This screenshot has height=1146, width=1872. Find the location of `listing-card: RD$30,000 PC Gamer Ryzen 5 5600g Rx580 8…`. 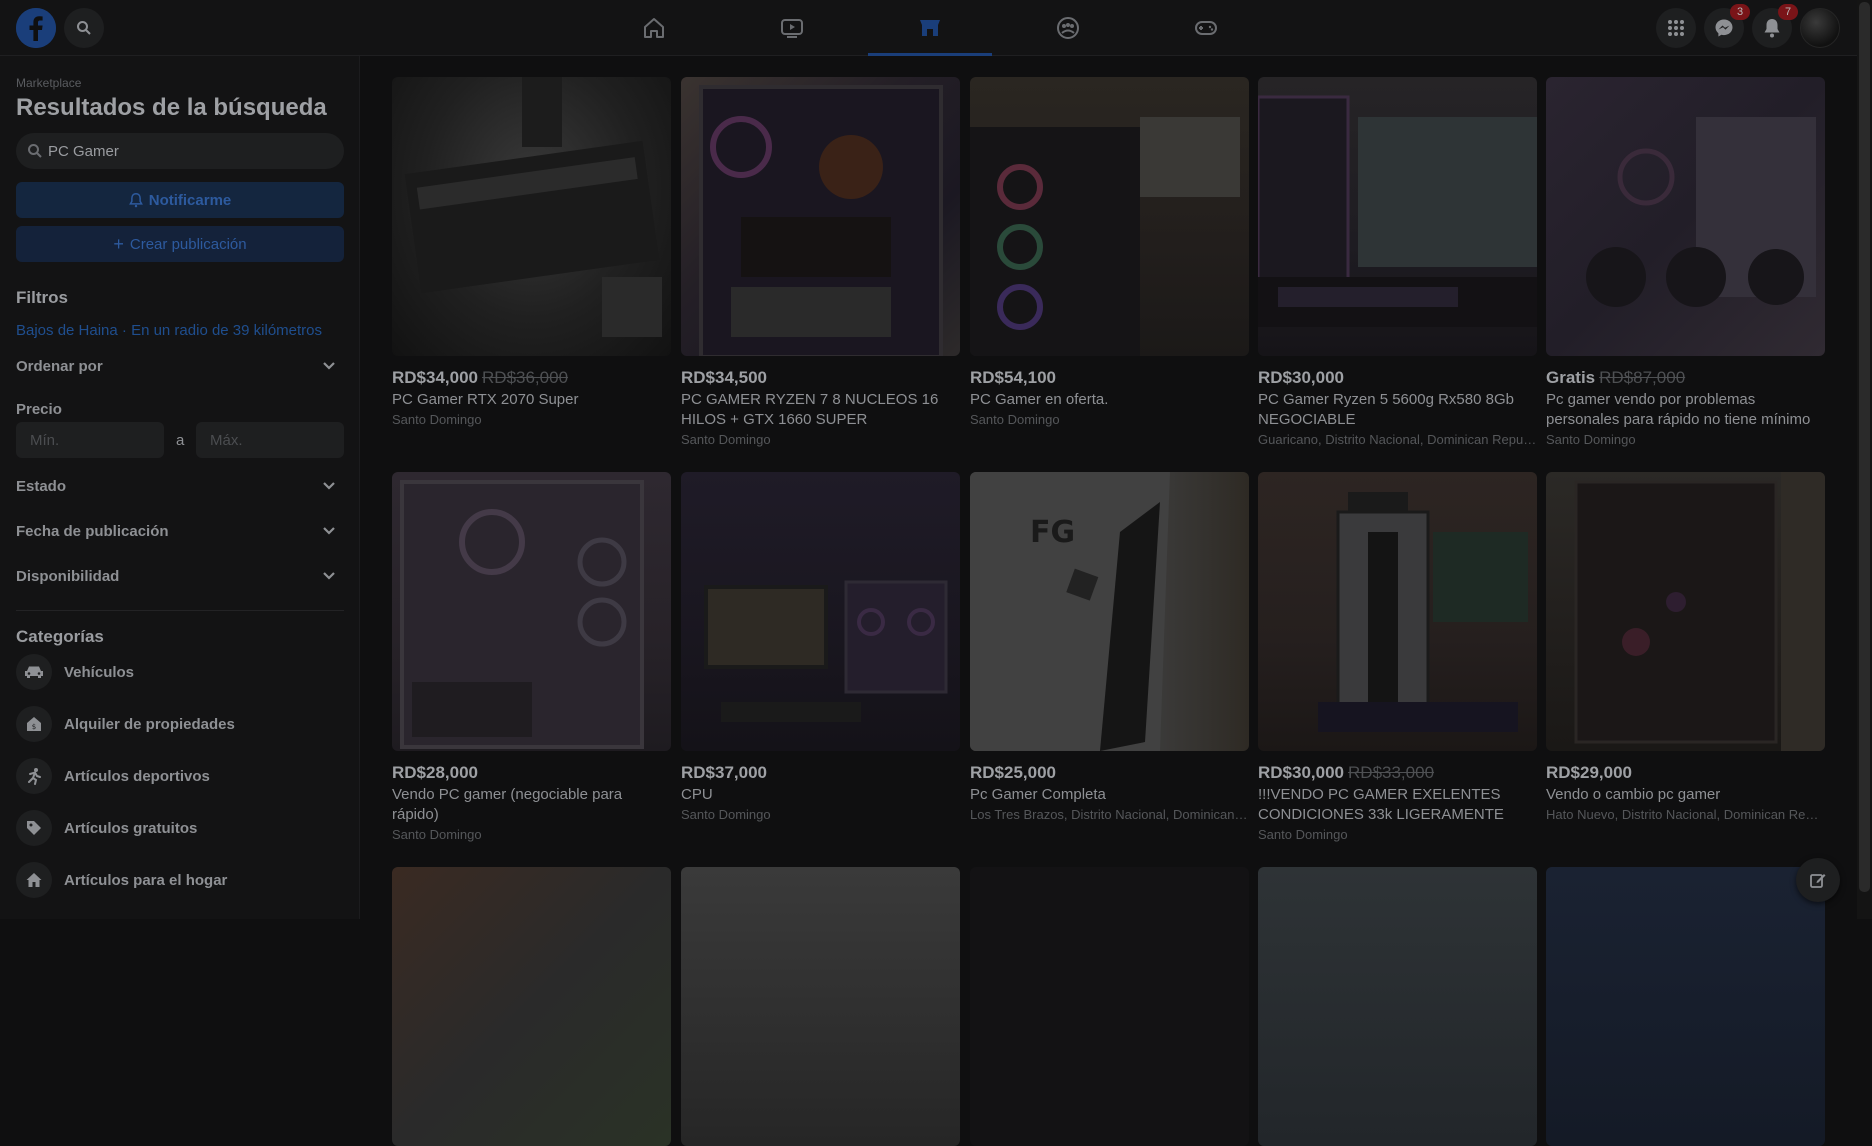

listing-card: RD$30,000 PC Gamer Ryzen 5 5600g Rx580 8… is located at coordinates (1397, 263).